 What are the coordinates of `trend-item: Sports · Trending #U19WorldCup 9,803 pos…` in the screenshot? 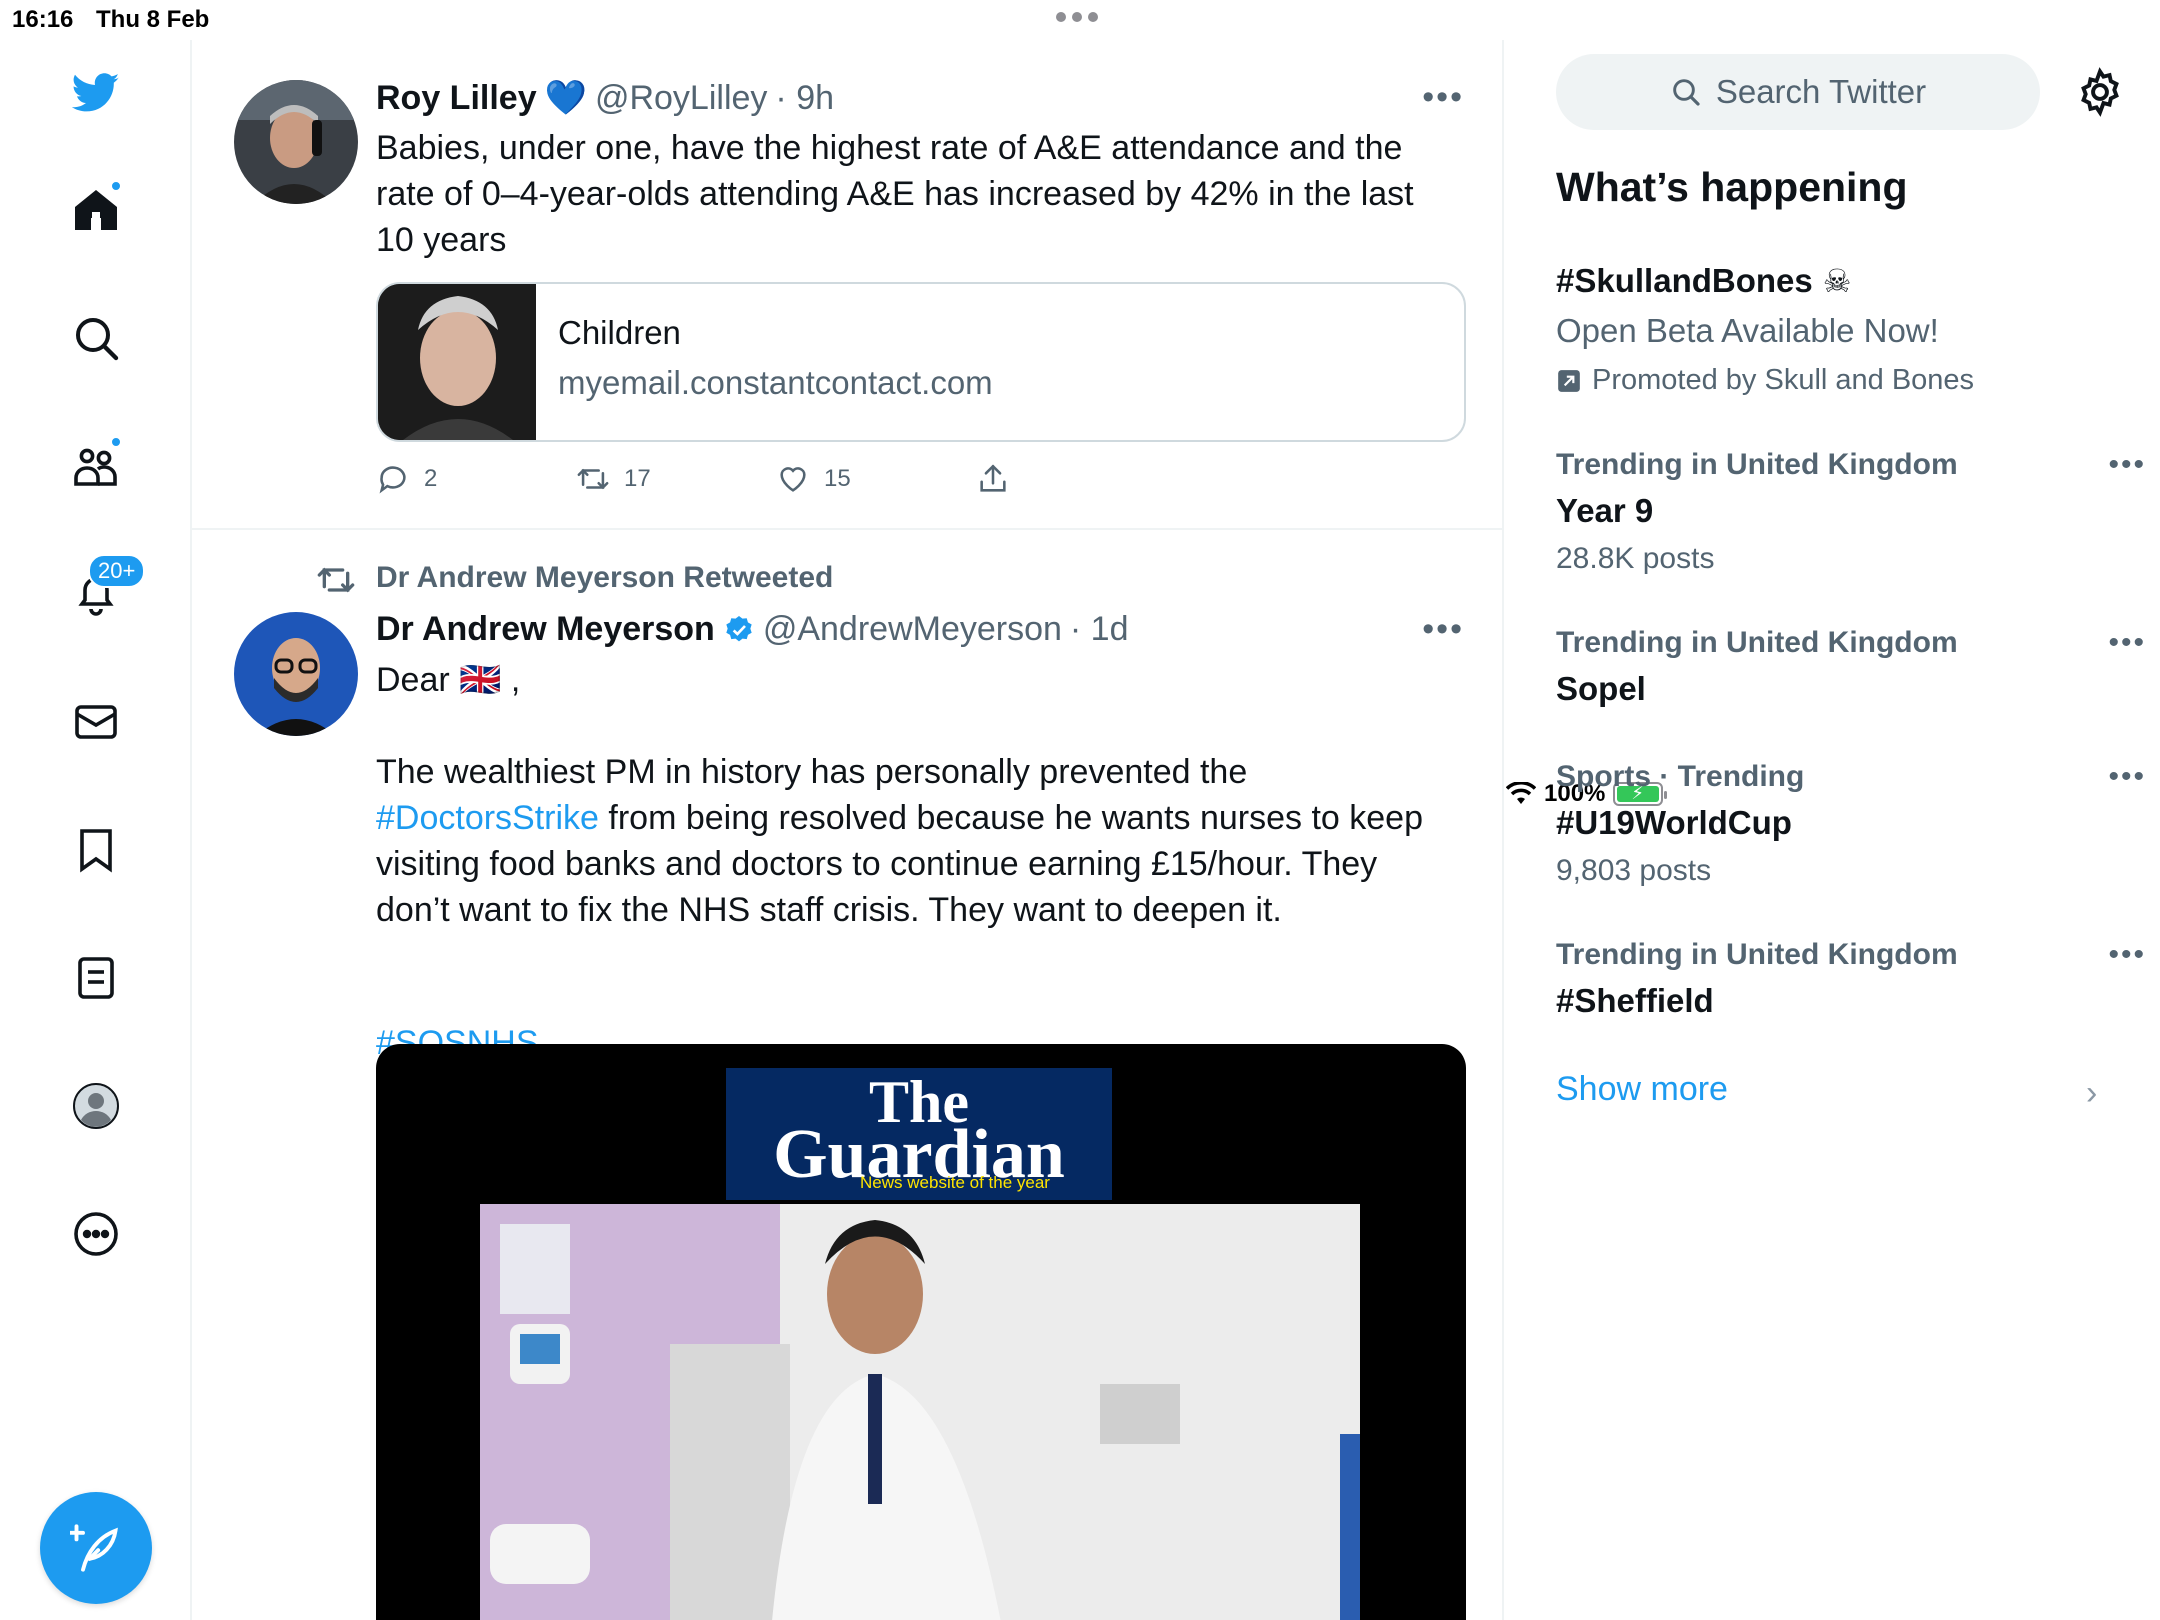 It's located at (1850, 824).